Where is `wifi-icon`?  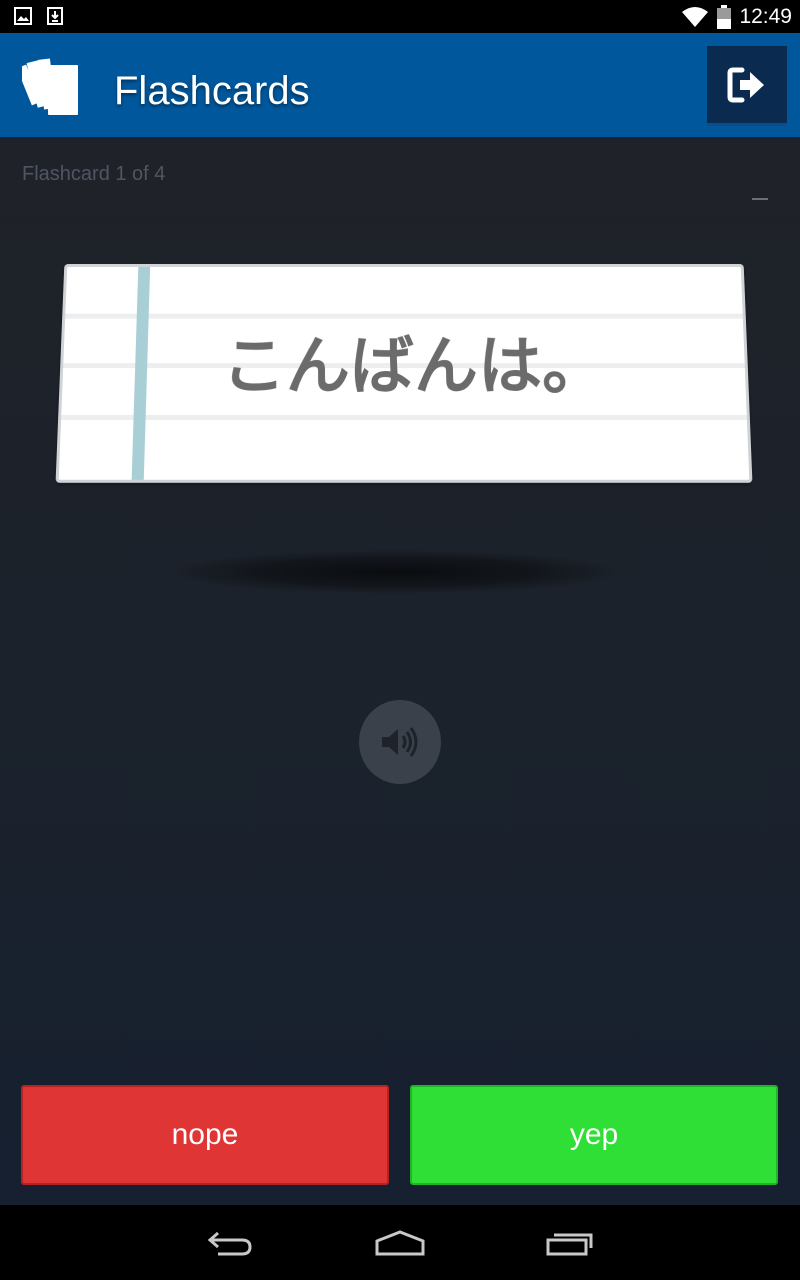
wifi-icon is located at coordinates (695, 17).